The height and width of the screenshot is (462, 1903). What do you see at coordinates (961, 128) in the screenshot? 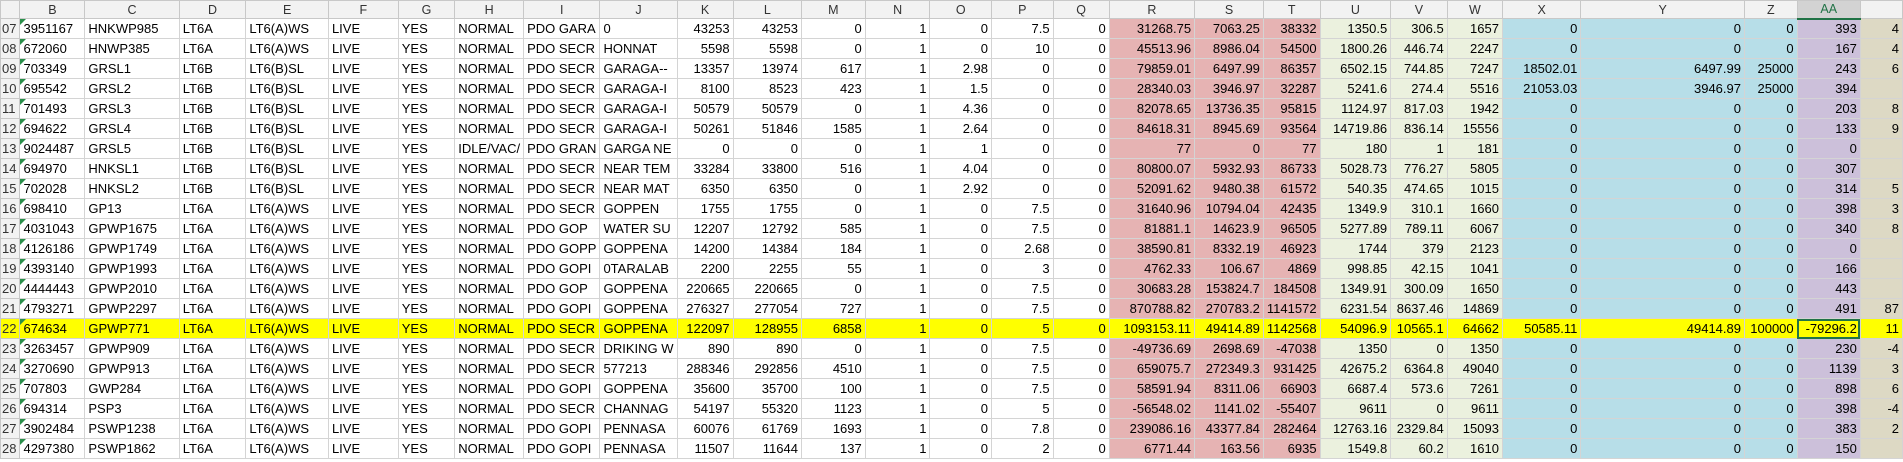
I see `cell: 2.64` at bounding box center [961, 128].